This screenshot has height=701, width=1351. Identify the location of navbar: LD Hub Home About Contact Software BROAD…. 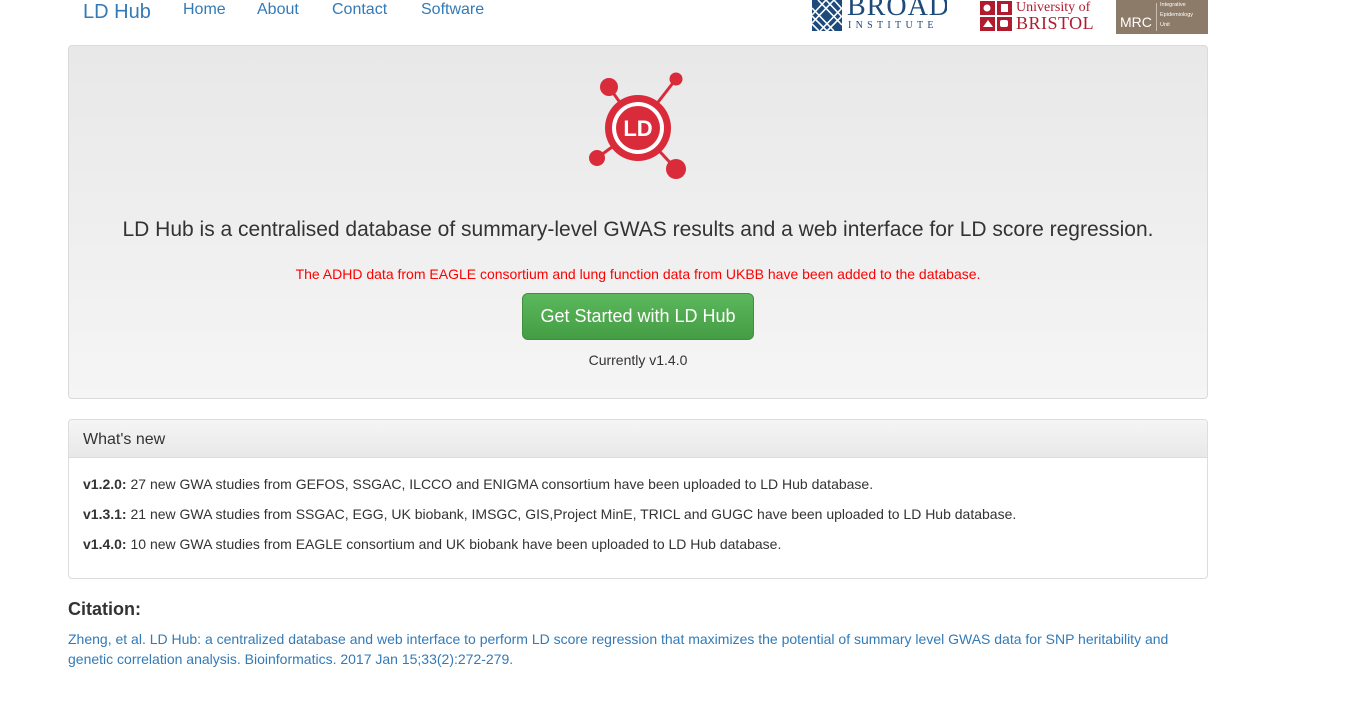
(675, 20).